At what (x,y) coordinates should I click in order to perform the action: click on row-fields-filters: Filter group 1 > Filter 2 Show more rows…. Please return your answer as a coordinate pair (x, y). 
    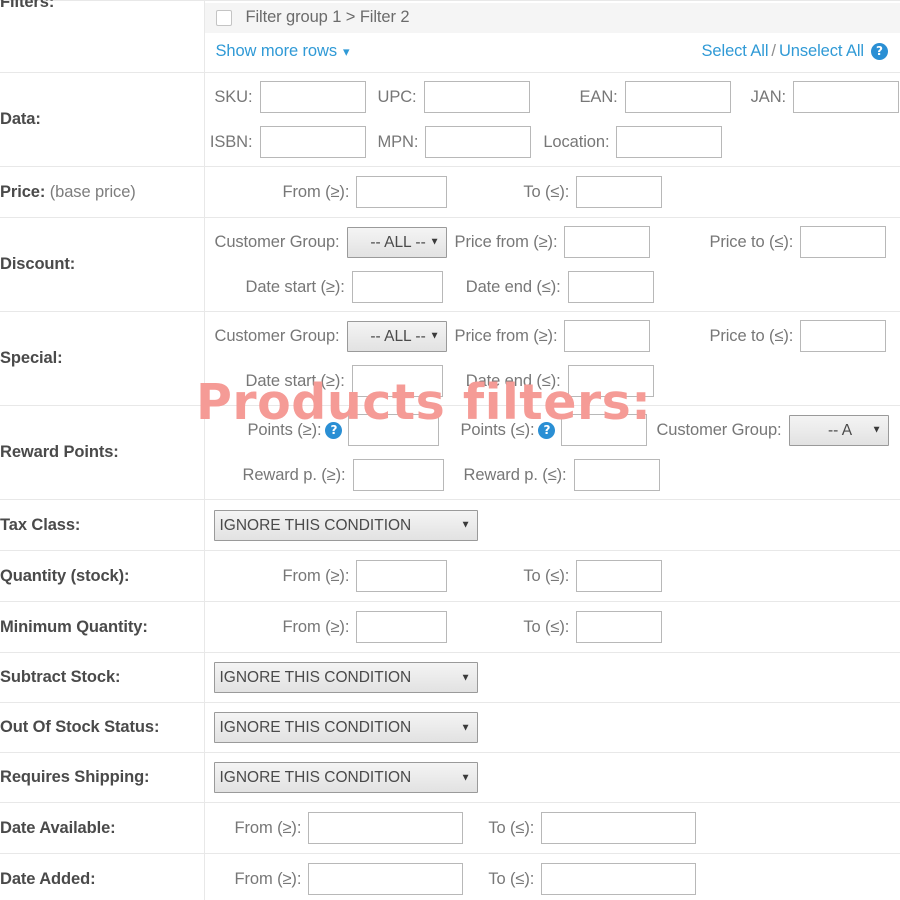
    Looking at the image, I should click on (552, 36).